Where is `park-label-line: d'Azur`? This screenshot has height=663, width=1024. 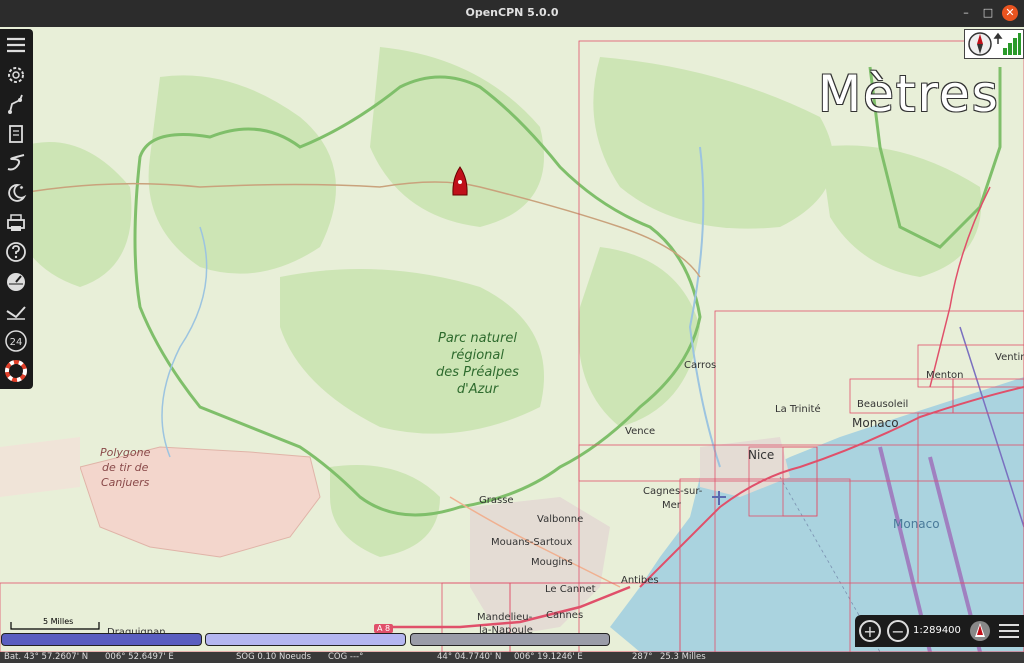
park-label-line: d'Azur is located at coordinates (477, 389).